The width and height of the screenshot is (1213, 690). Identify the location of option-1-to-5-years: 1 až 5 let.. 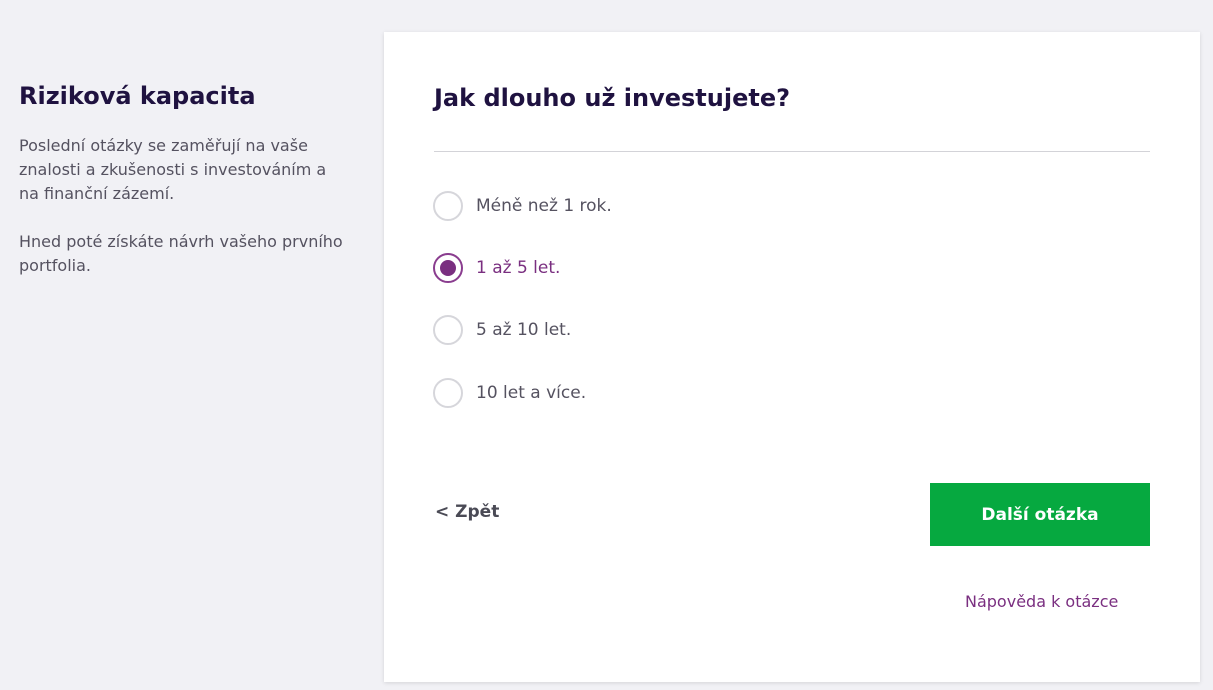
(496, 268).